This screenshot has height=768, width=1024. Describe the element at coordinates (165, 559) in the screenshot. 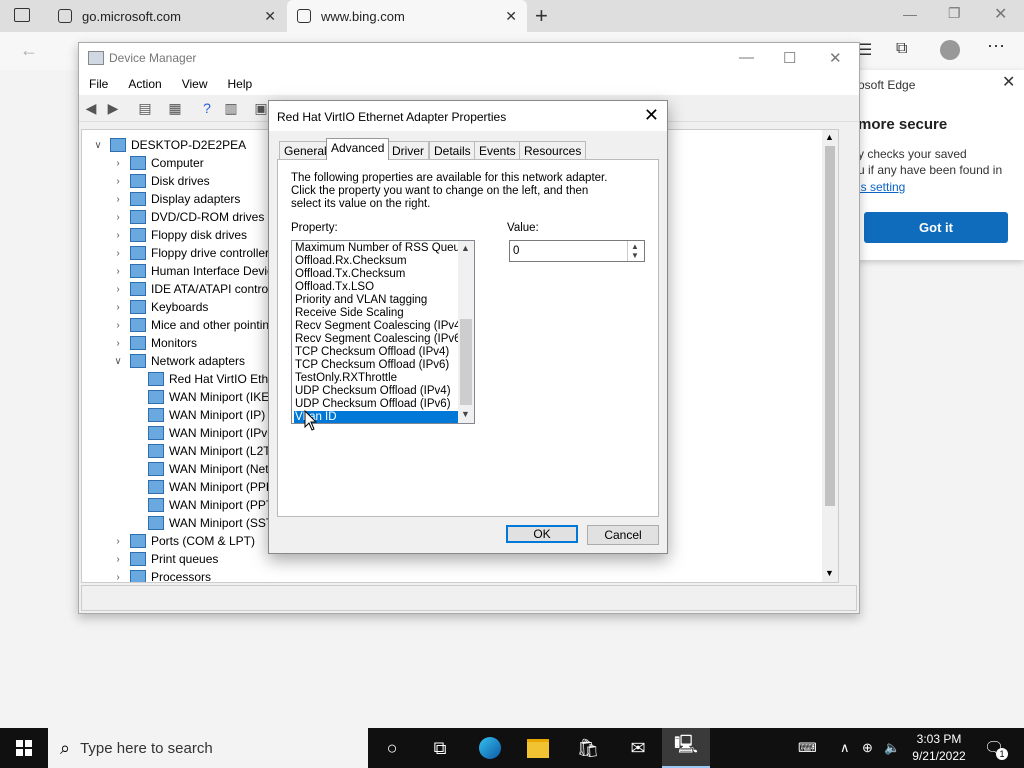

I see `tree-category: › Print queues` at that location.